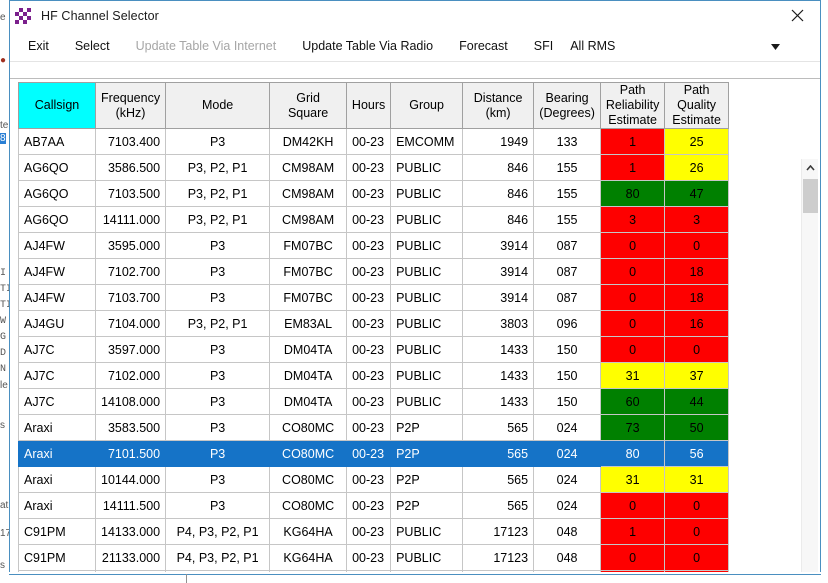  Describe the element at coordinates (374, 505) in the screenshot. I see `table-row: Araxi 14111.500 P3 CO80MC 00-23 P2P 565 024 0 0` at that location.